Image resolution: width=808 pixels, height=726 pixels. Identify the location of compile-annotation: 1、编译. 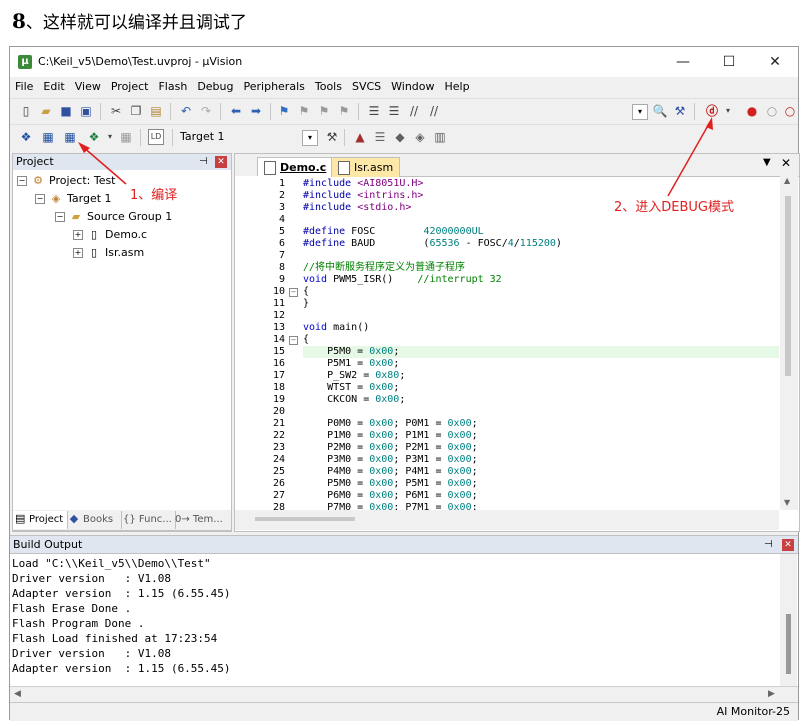
(154, 195).